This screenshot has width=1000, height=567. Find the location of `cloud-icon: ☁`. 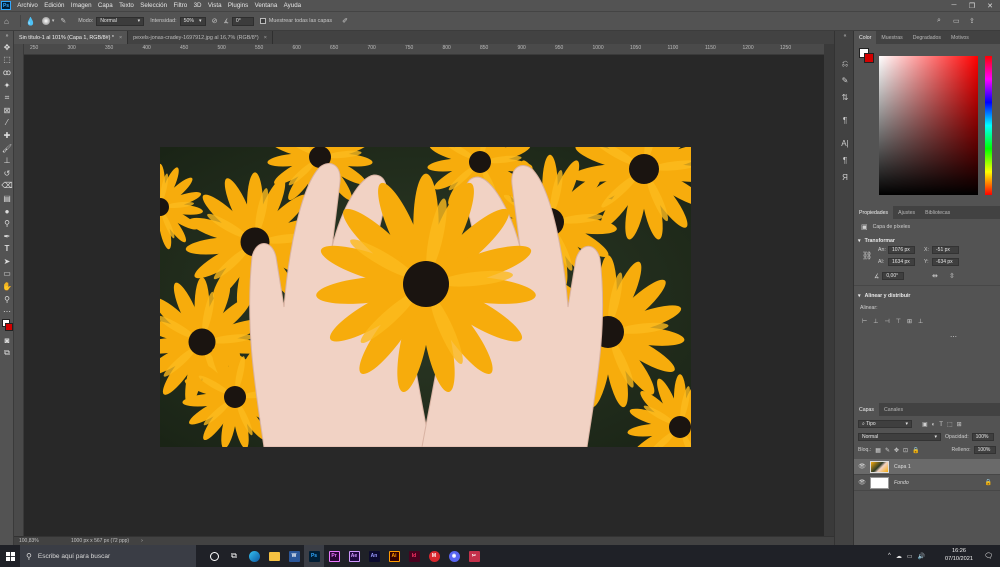

cloud-icon: ☁ is located at coordinates (901, 556).